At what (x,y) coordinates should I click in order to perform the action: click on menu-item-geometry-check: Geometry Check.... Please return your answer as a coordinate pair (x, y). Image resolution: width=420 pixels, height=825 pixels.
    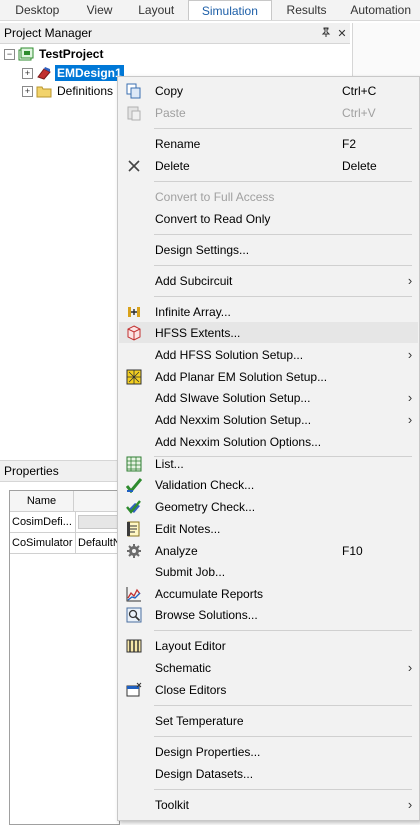
    Looking at the image, I should click on (268, 506).